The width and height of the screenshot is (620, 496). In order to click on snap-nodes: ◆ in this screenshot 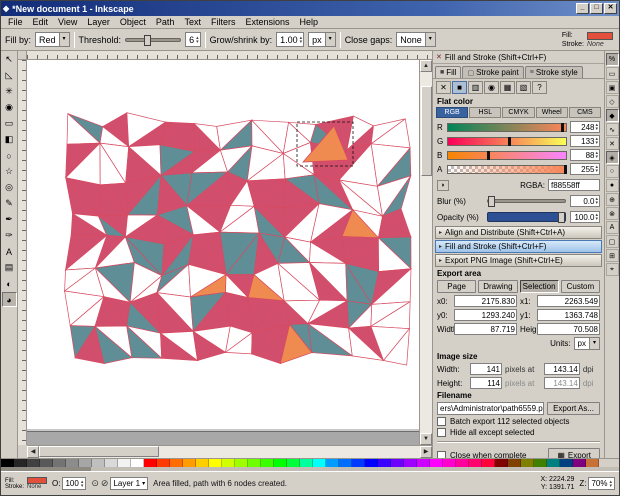, I will do `click(612, 115)`.